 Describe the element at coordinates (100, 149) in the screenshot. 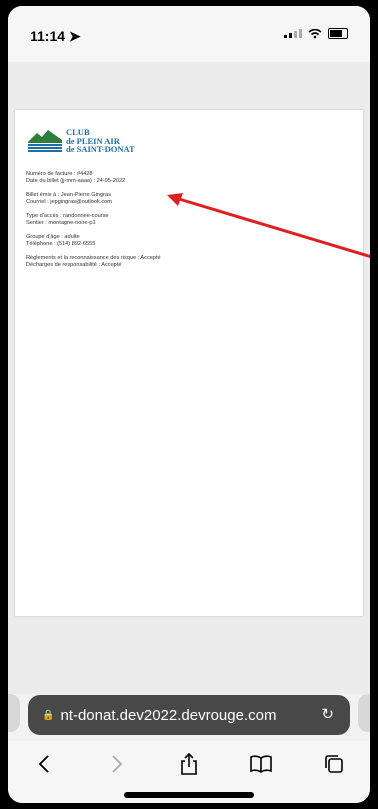

I see `logo-line-3: de SAINT-DONAT` at that location.